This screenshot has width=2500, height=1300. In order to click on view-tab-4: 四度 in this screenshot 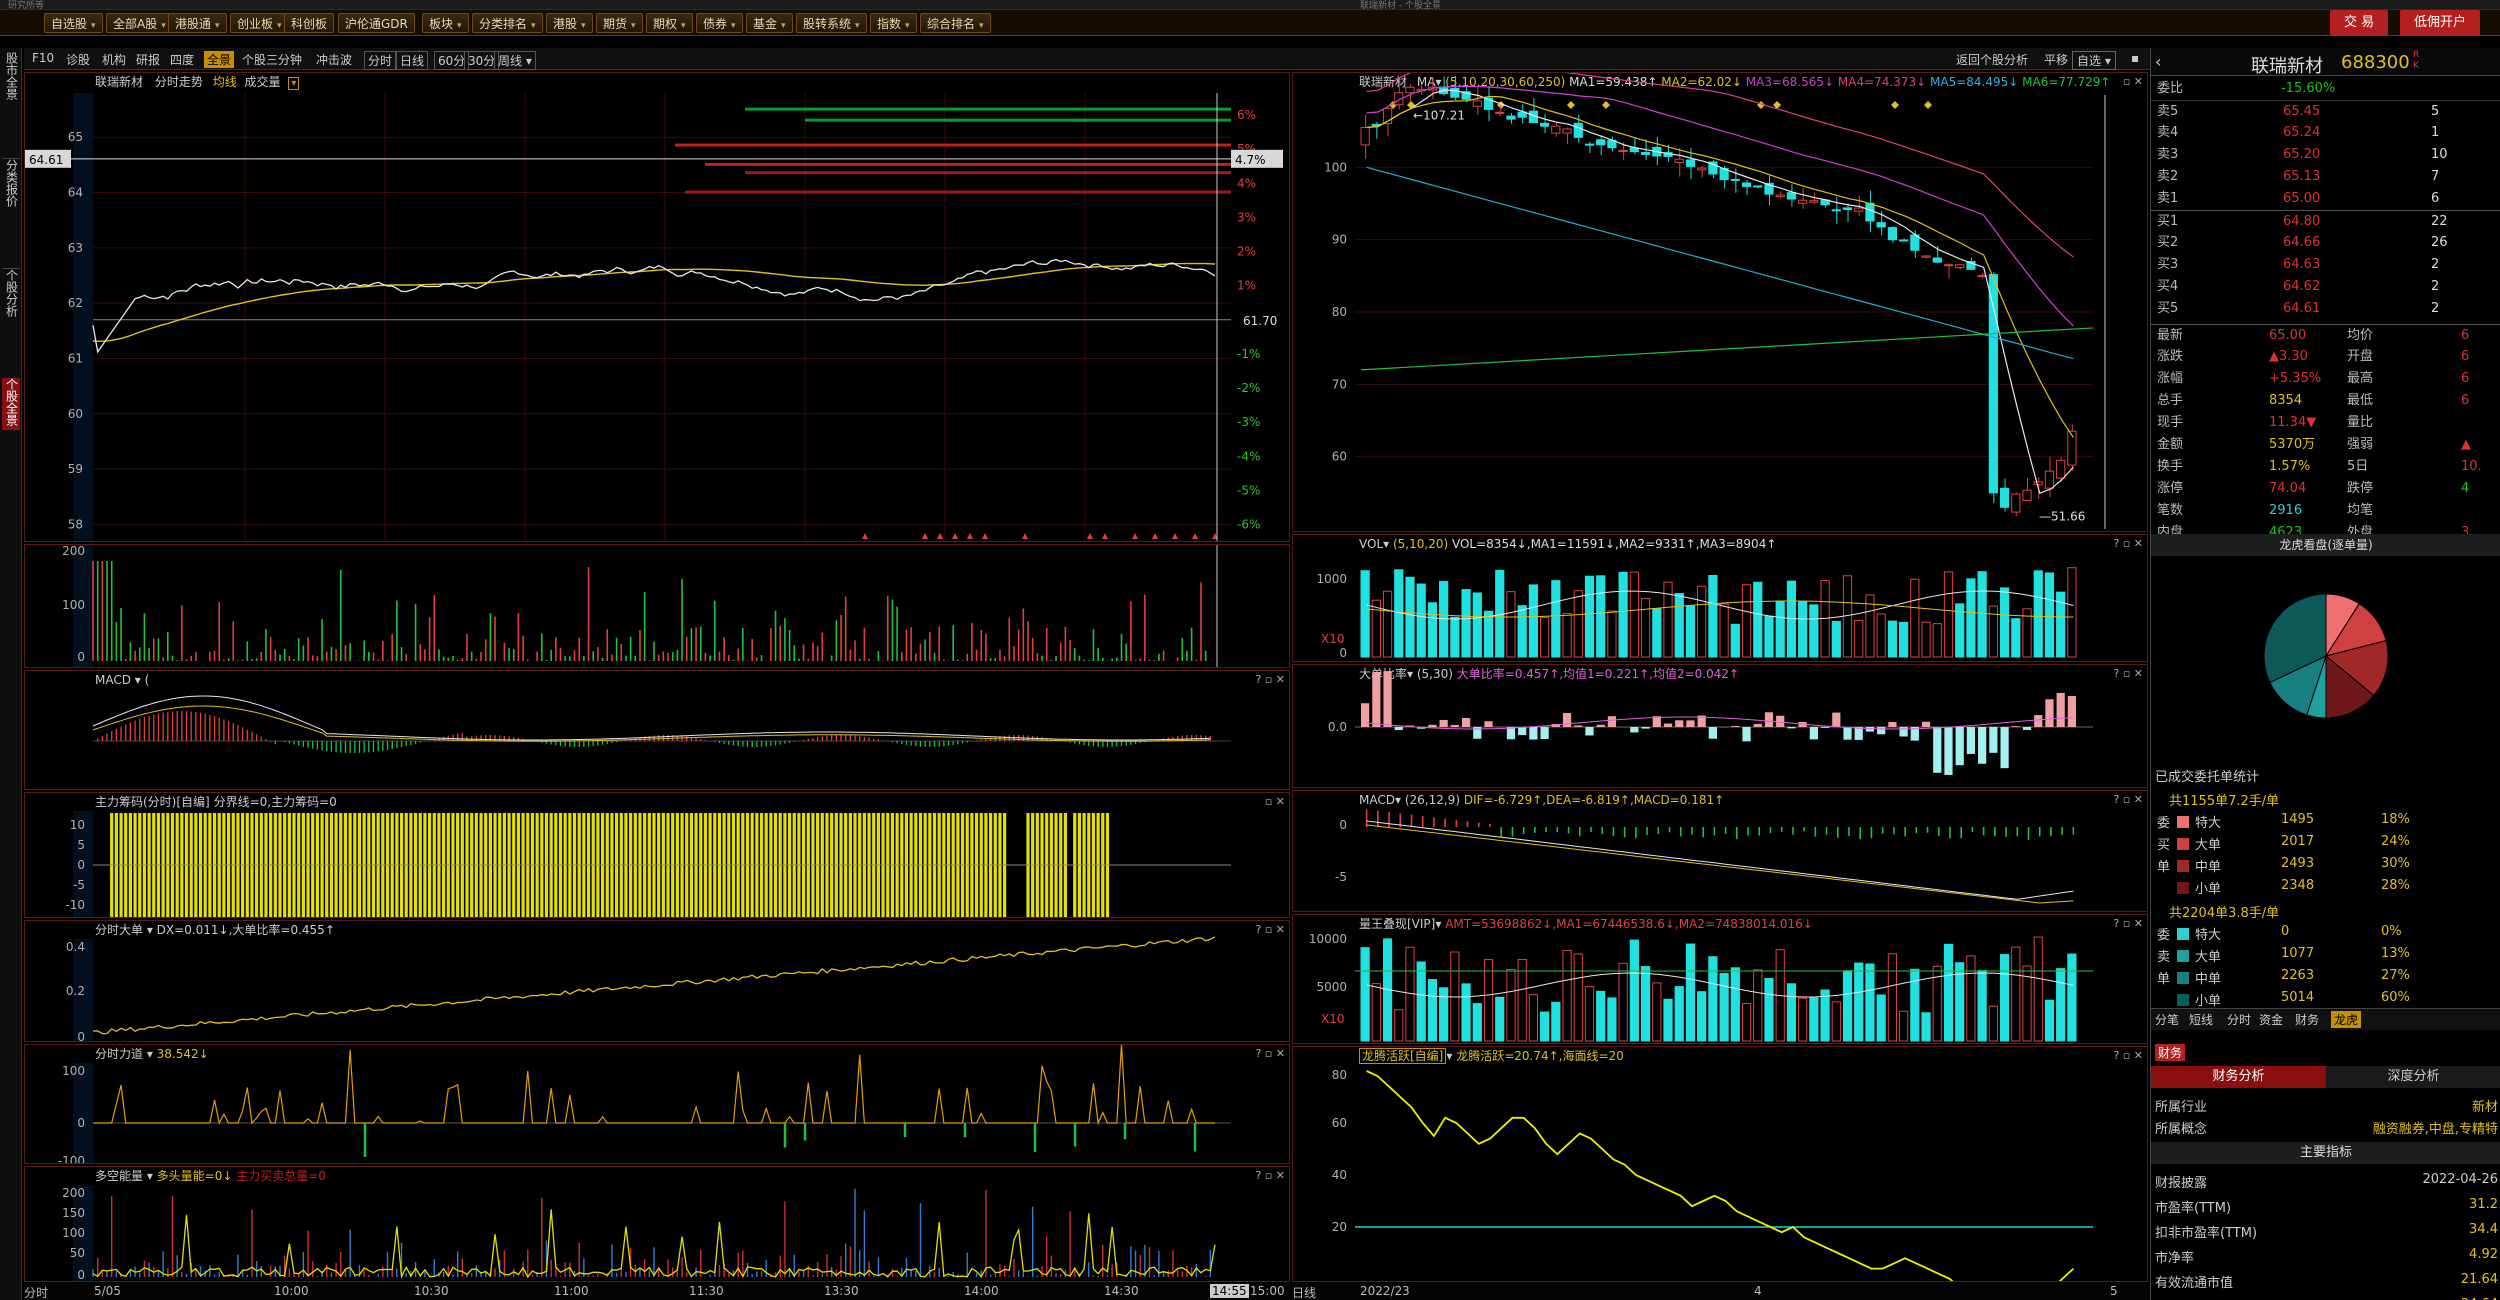, I will do `click(182, 59)`.